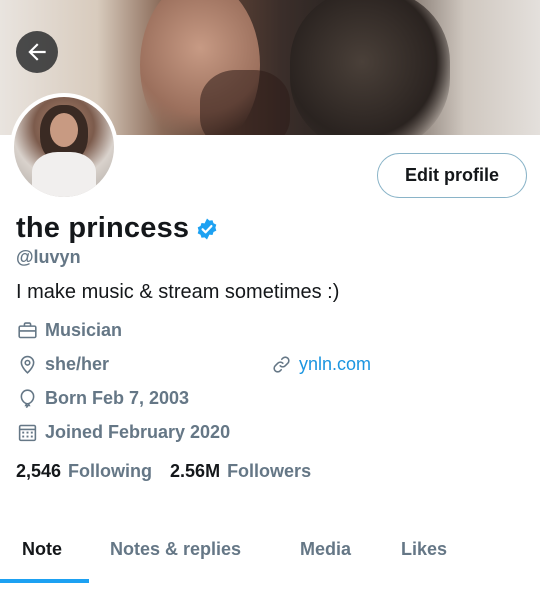 This screenshot has width=540, height=590. Describe the element at coordinates (38, 471) in the screenshot. I see `following-count: 2,546` at that location.